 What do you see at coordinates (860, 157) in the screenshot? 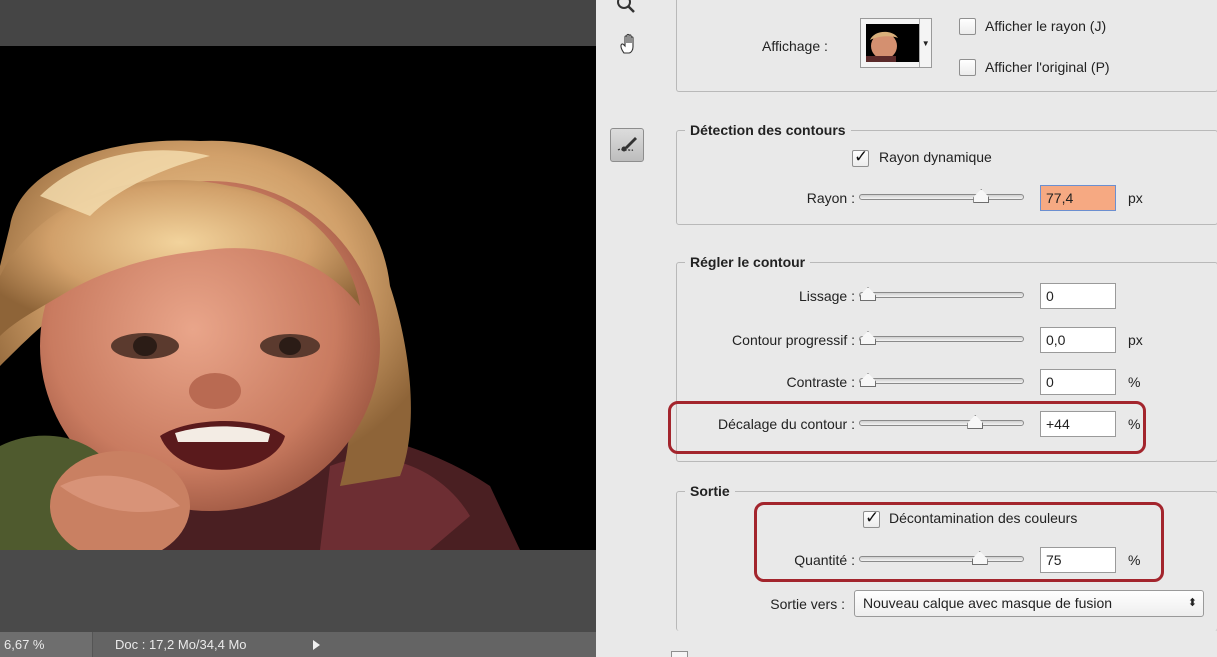
I see `smart-radius-checkbox` at bounding box center [860, 157].